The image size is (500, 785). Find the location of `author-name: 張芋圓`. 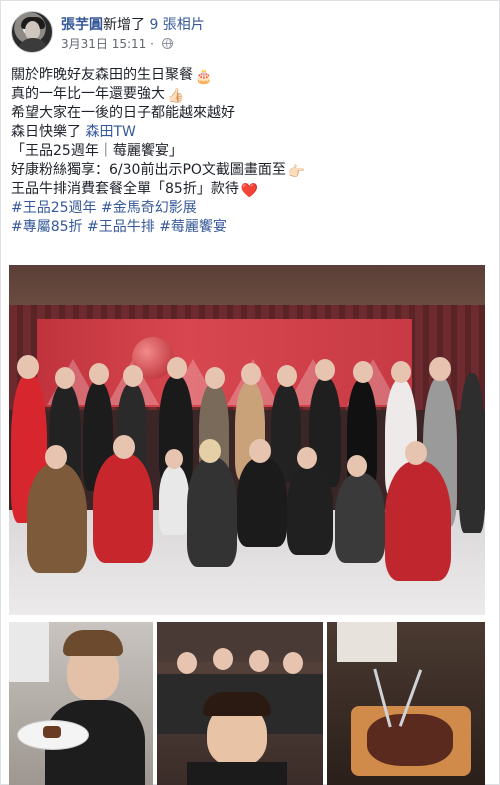

author-name: 張芋圓 is located at coordinates (82, 25).